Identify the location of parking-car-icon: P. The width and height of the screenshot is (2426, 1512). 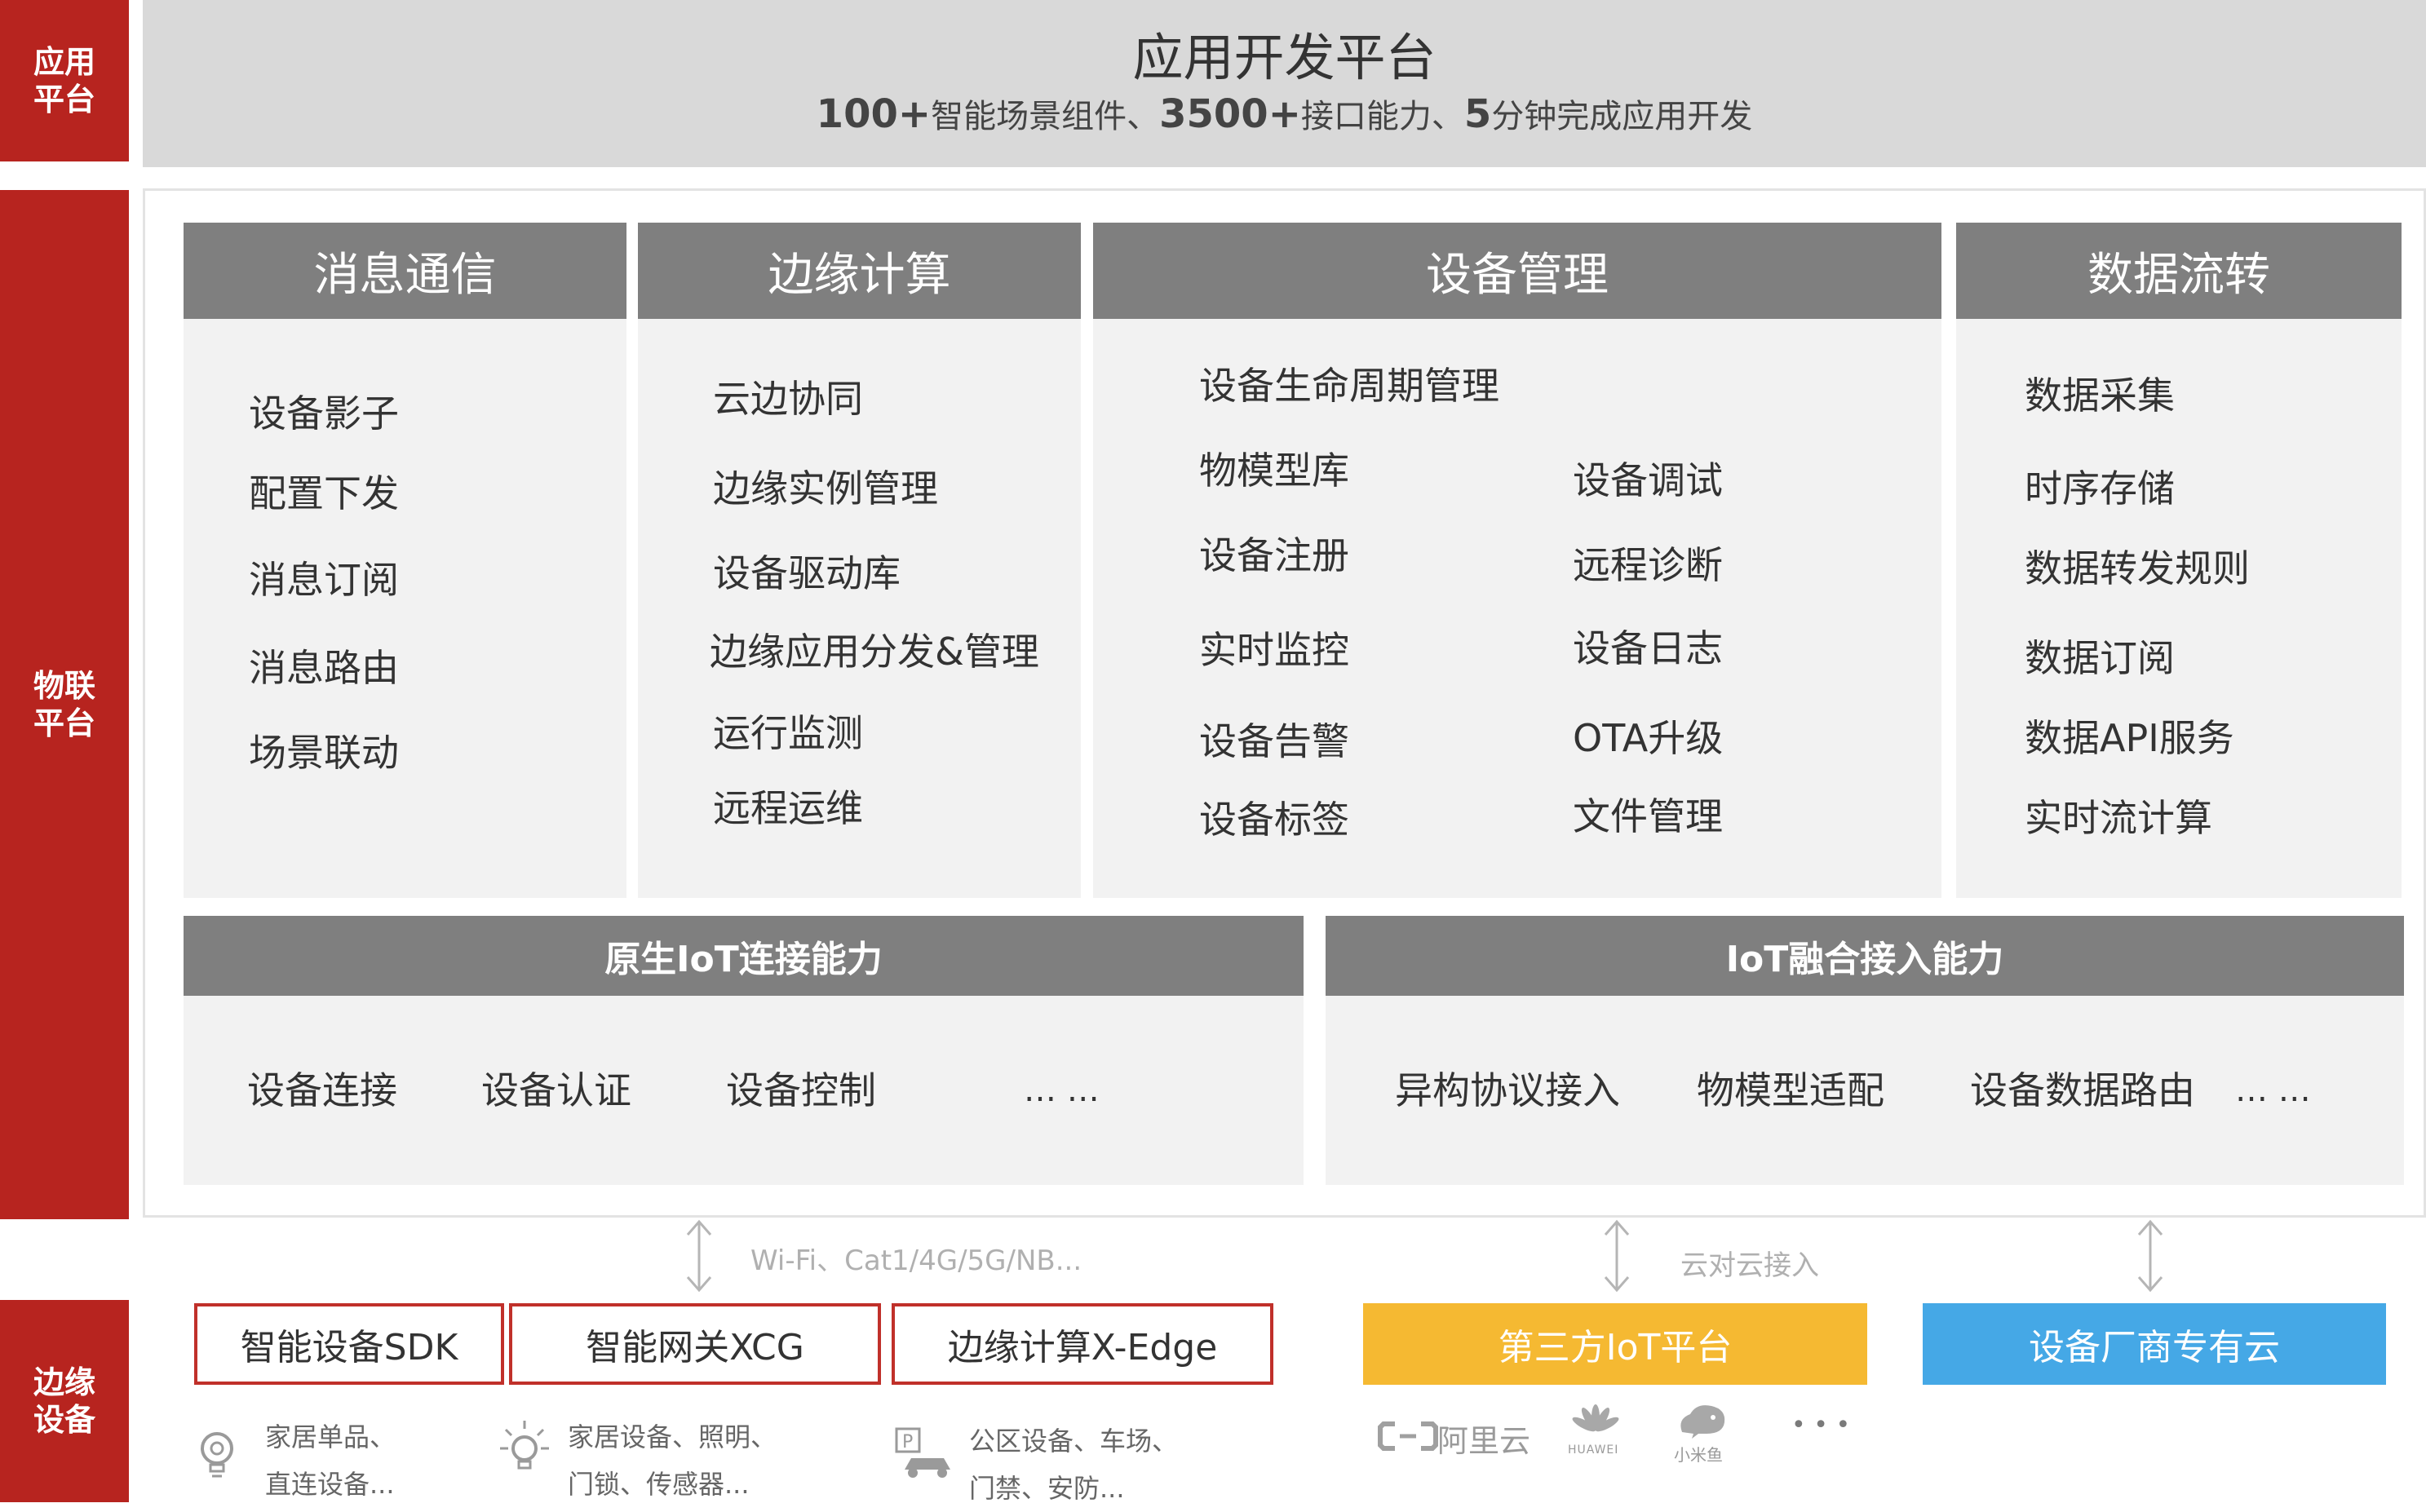
(923, 1452).